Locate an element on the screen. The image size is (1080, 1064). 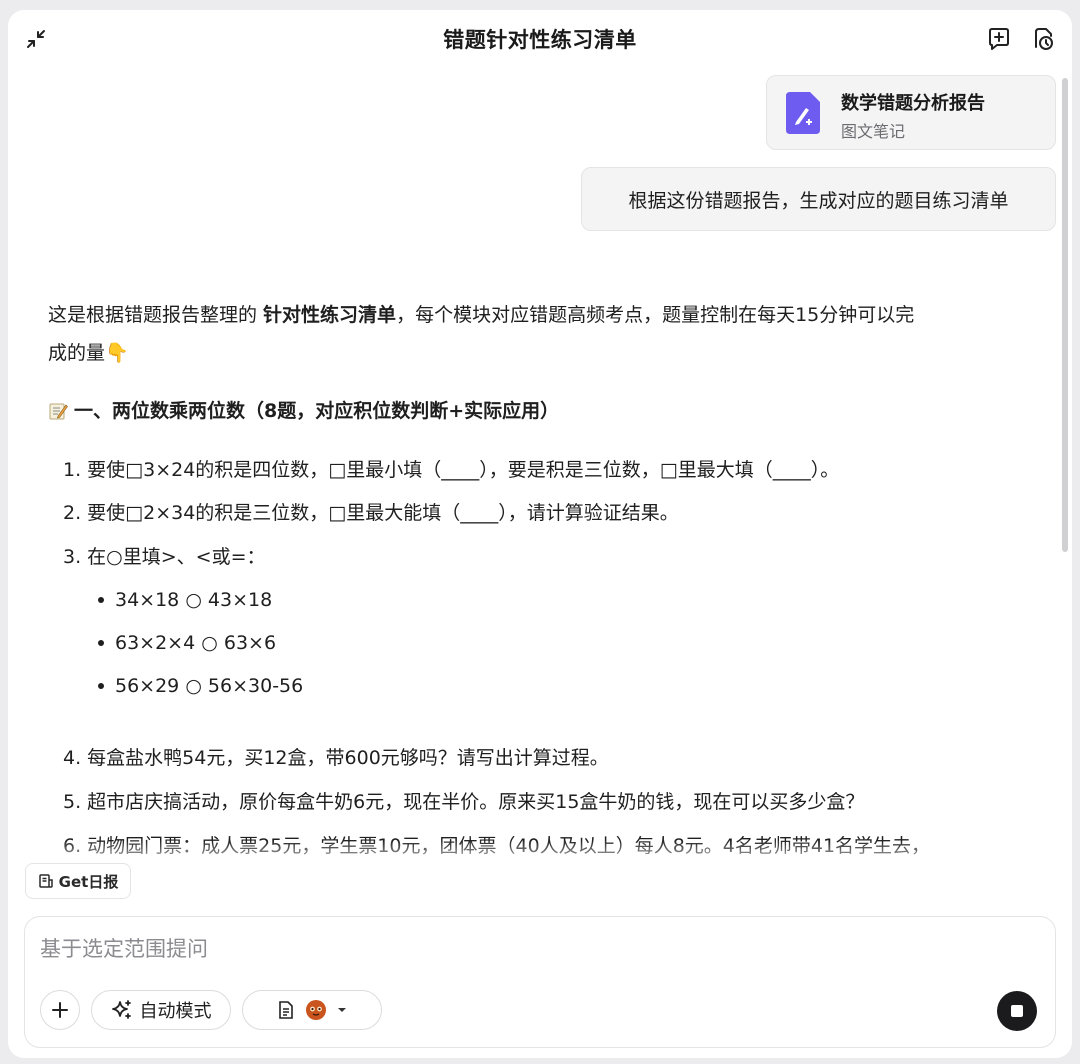
stop-button is located at coordinates (1017, 1011).